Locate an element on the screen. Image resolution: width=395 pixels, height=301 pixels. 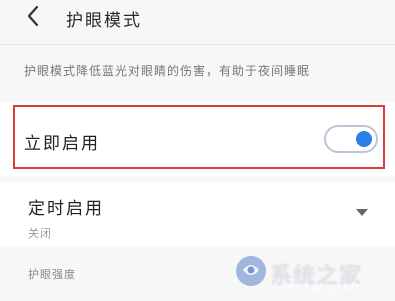
enable-now-label: 立即启用 is located at coordinates (62, 144).